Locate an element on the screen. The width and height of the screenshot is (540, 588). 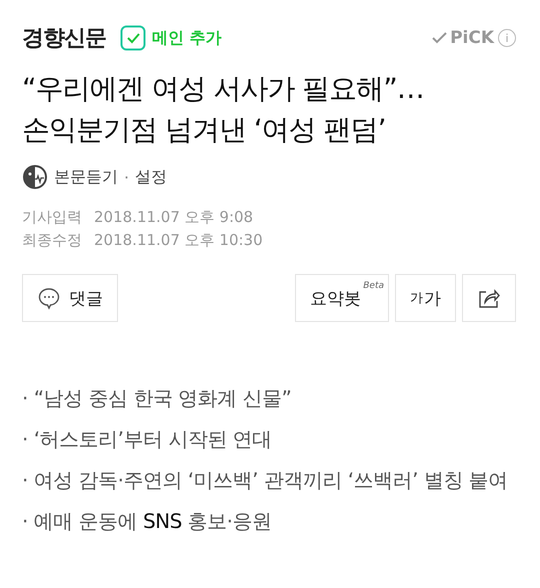
comment-button: 댓글 is located at coordinates (70, 298).